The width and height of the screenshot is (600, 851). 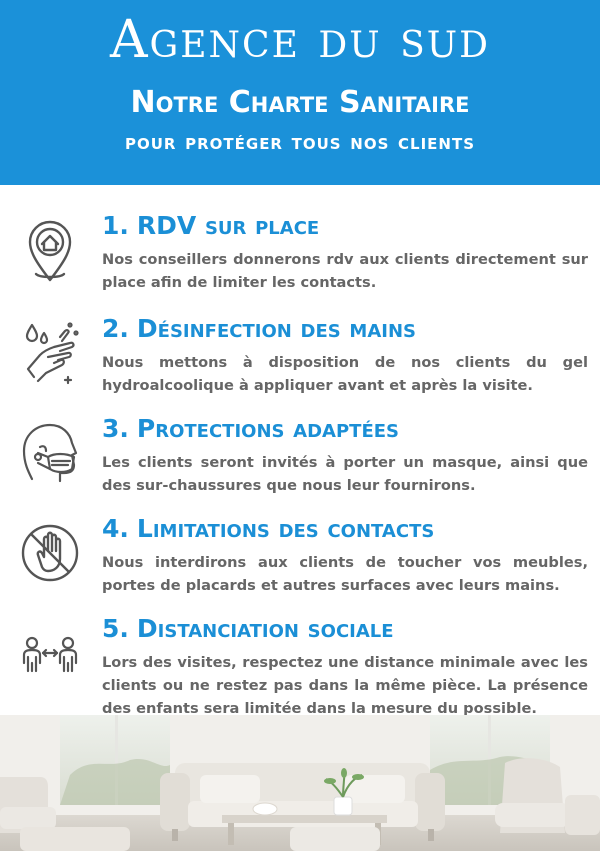 What do you see at coordinates (50, 453) in the screenshot?
I see `face-mask-icon` at bounding box center [50, 453].